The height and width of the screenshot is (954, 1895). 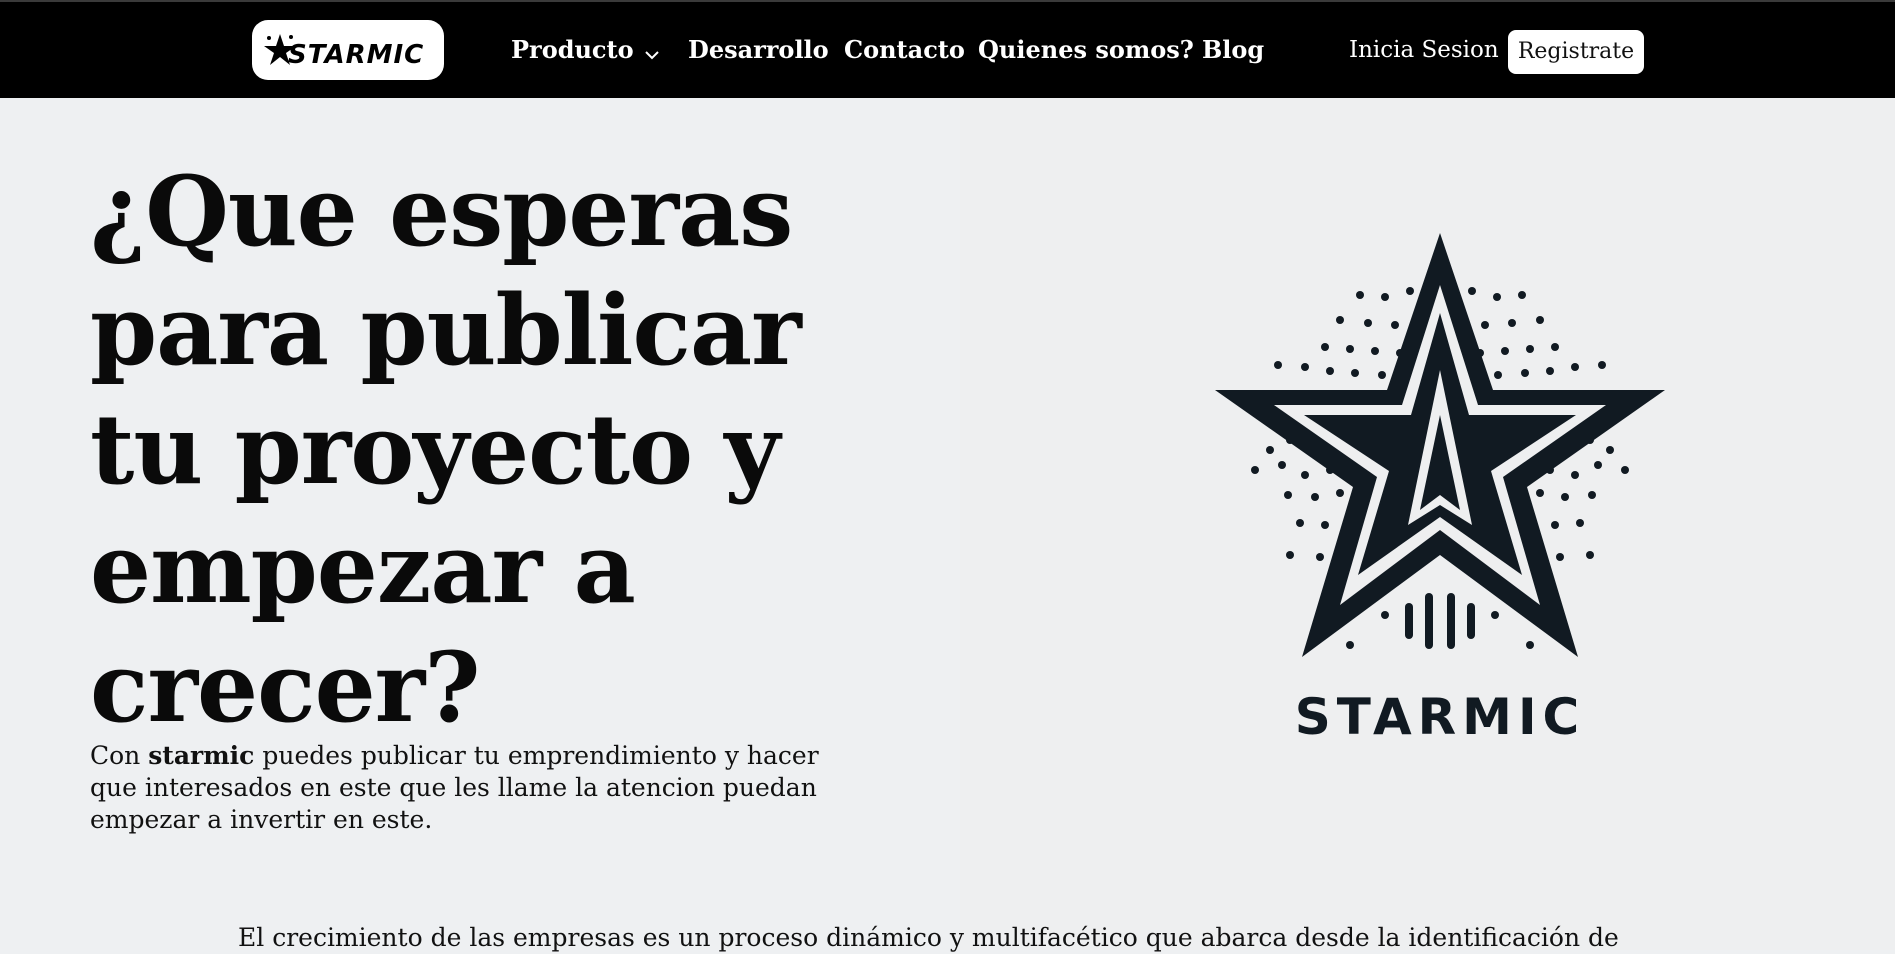 What do you see at coordinates (1233, 50) in the screenshot?
I see `nav-blog: Blog` at bounding box center [1233, 50].